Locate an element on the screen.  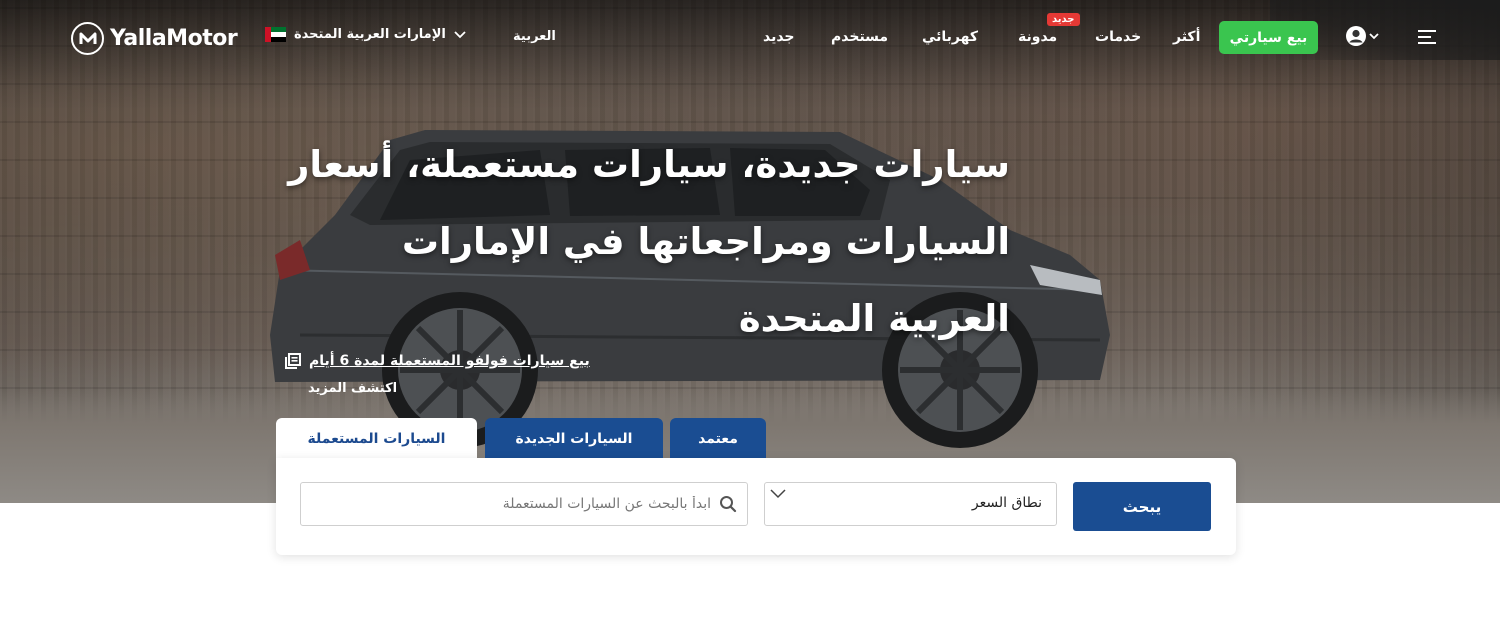
sell-my-car-button: بيع سيارتي is located at coordinates (1268, 37).